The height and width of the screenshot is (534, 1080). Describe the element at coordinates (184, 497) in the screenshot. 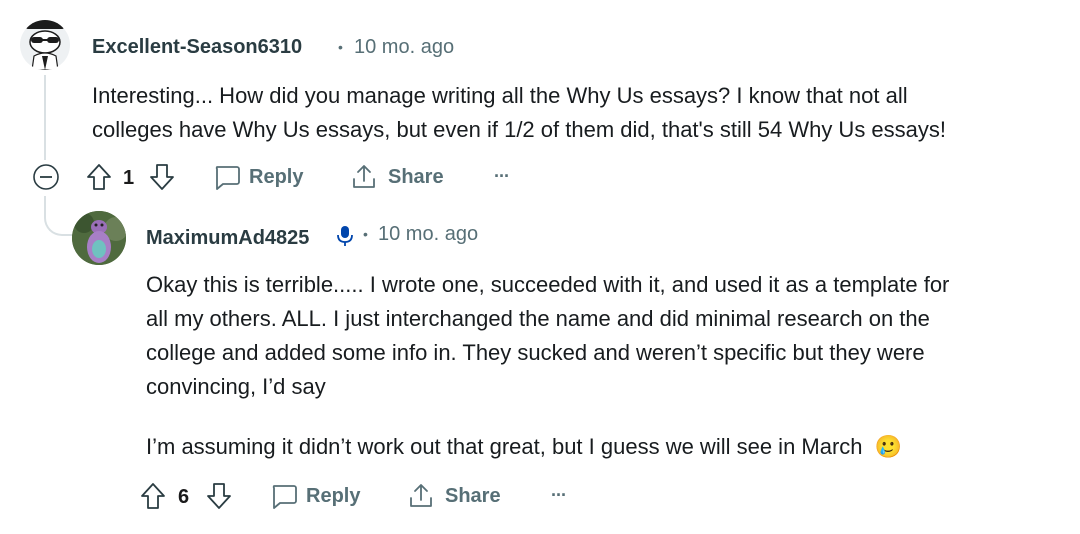

I see `vote-count: 6` at that location.